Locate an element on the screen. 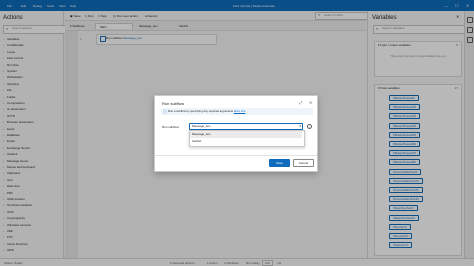 This screenshot has height=266, width=474. cancel-button: Cancel is located at coordinates (303, 163).